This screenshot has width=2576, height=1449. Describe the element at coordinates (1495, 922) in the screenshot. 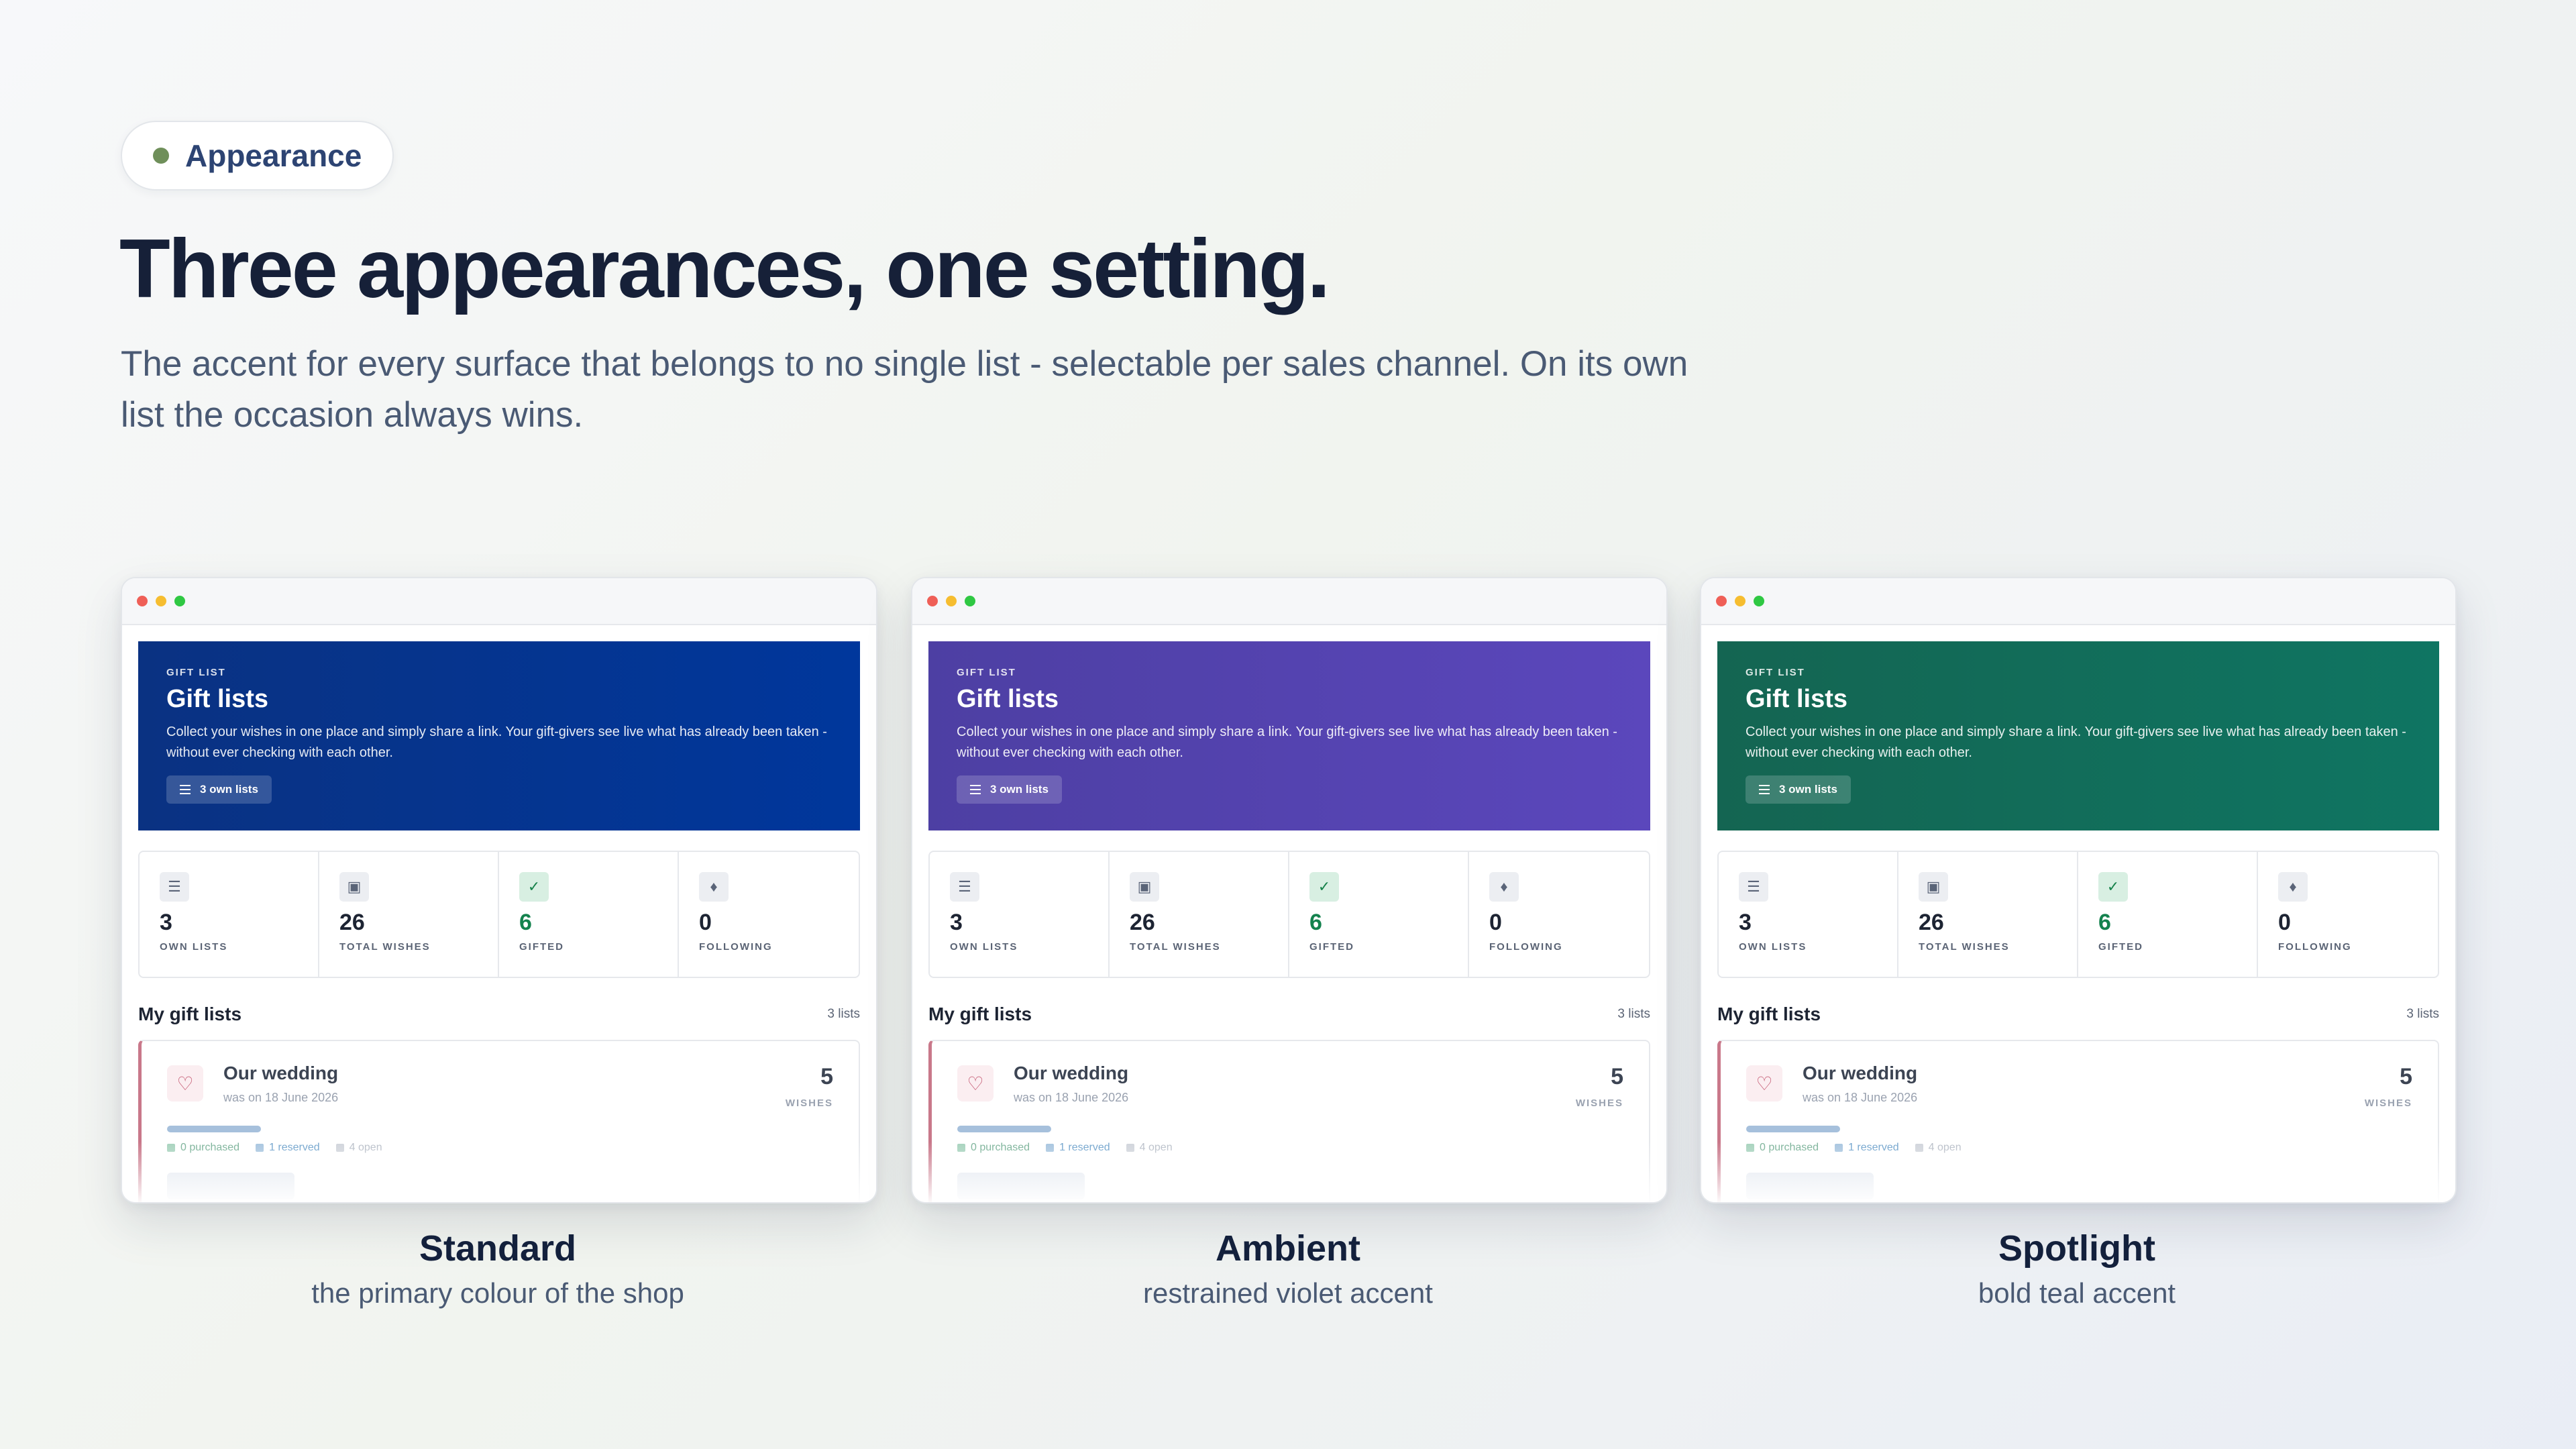

I see `stat-value: 0` at that location.